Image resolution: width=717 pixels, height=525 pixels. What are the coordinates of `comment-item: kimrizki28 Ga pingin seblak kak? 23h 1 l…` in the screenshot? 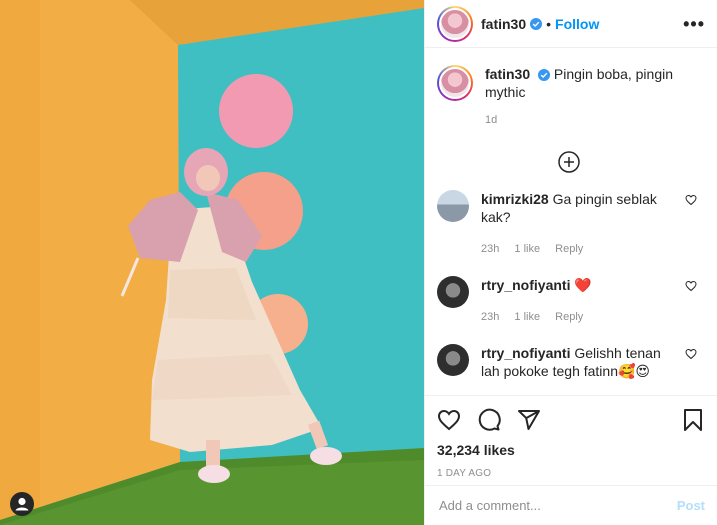 It's located at (569, 224).